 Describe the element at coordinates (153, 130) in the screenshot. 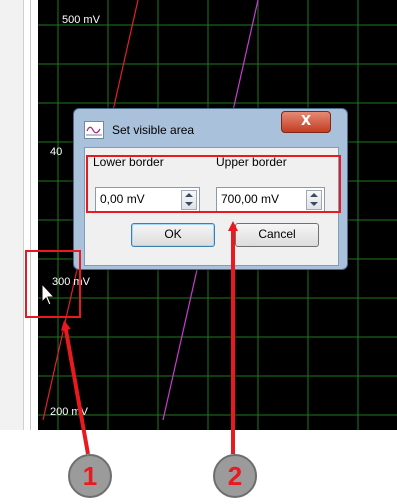

I see `dialog-title: Set visible area` at that location.